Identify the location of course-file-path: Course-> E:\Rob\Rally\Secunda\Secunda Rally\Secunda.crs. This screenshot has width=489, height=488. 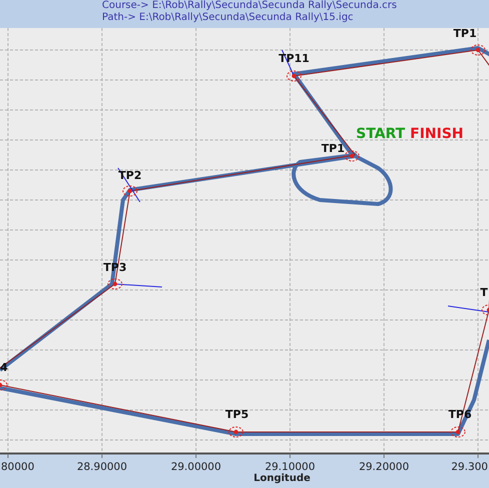
(250, 6).